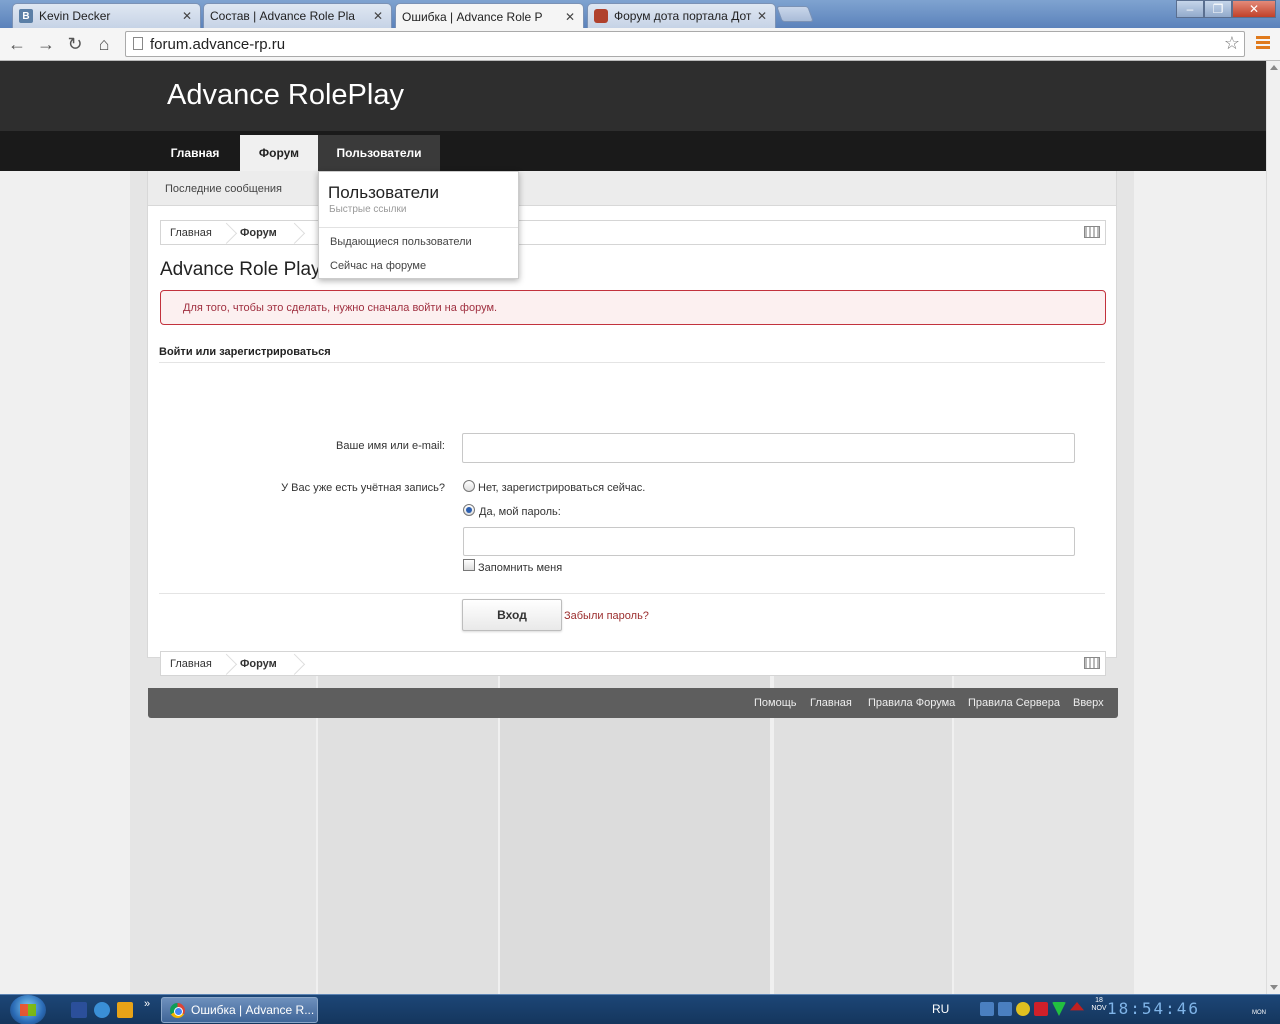  Describe the element at coordinates (218, 44) in the screenshot. I see `url-text: forum.advance-rp.ru` at that location.